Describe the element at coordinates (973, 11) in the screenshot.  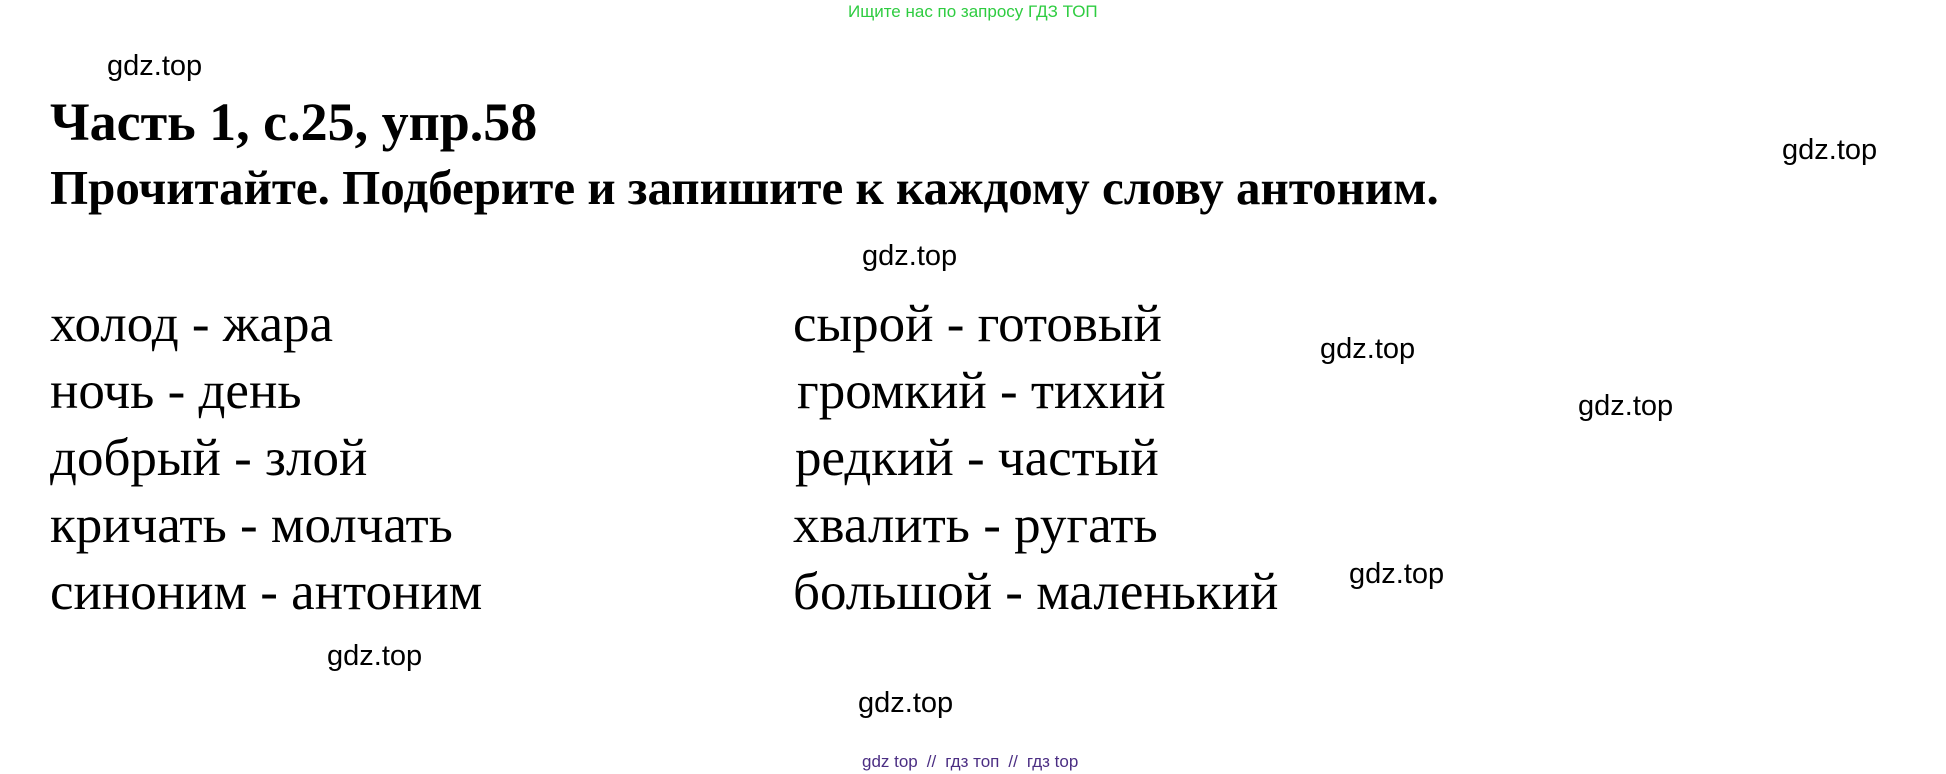
I see `top-banner: Ищите нас по запросу ГДЗ ТОП` at that location.